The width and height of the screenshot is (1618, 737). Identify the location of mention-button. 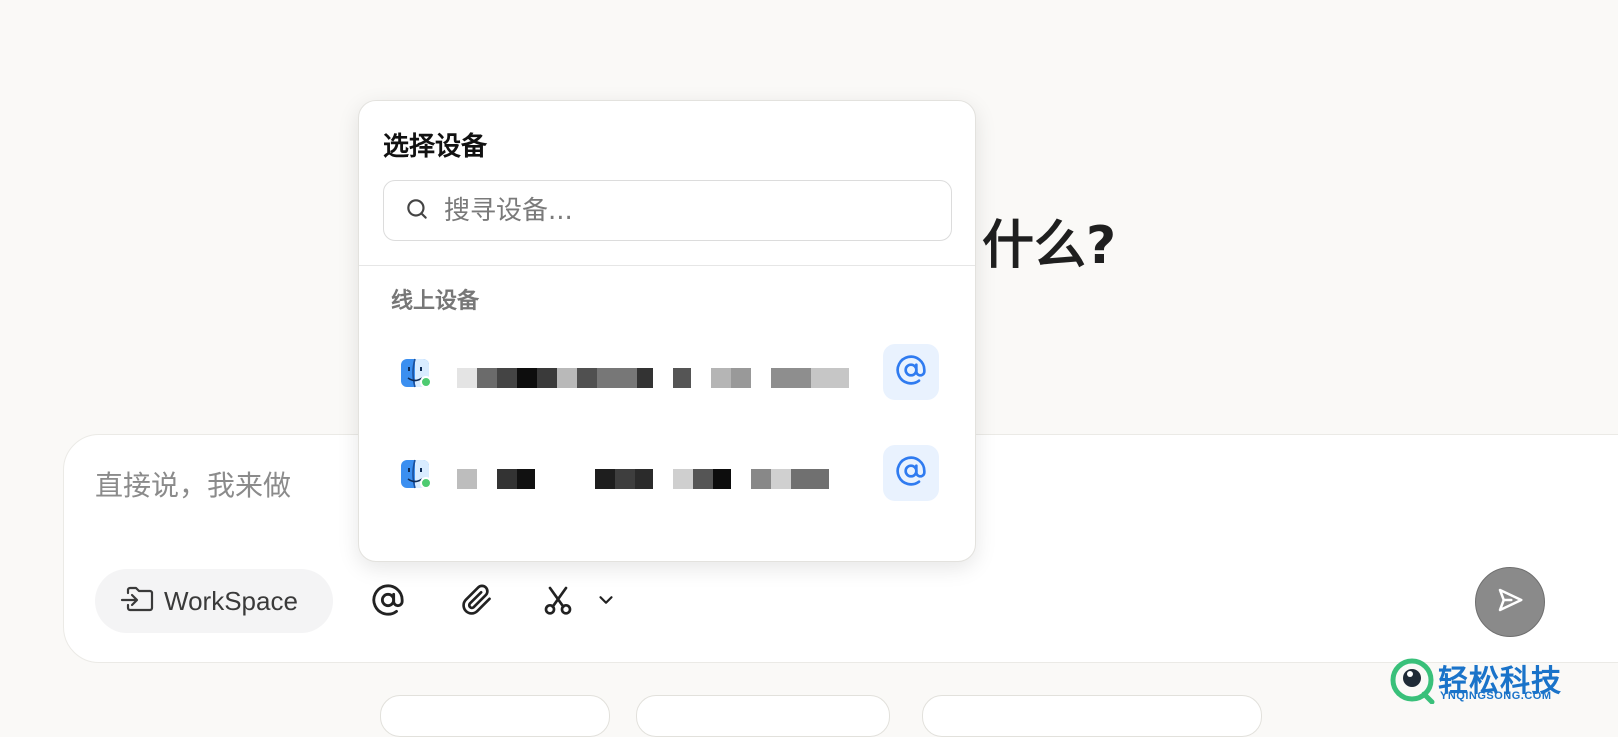
(388, 602).